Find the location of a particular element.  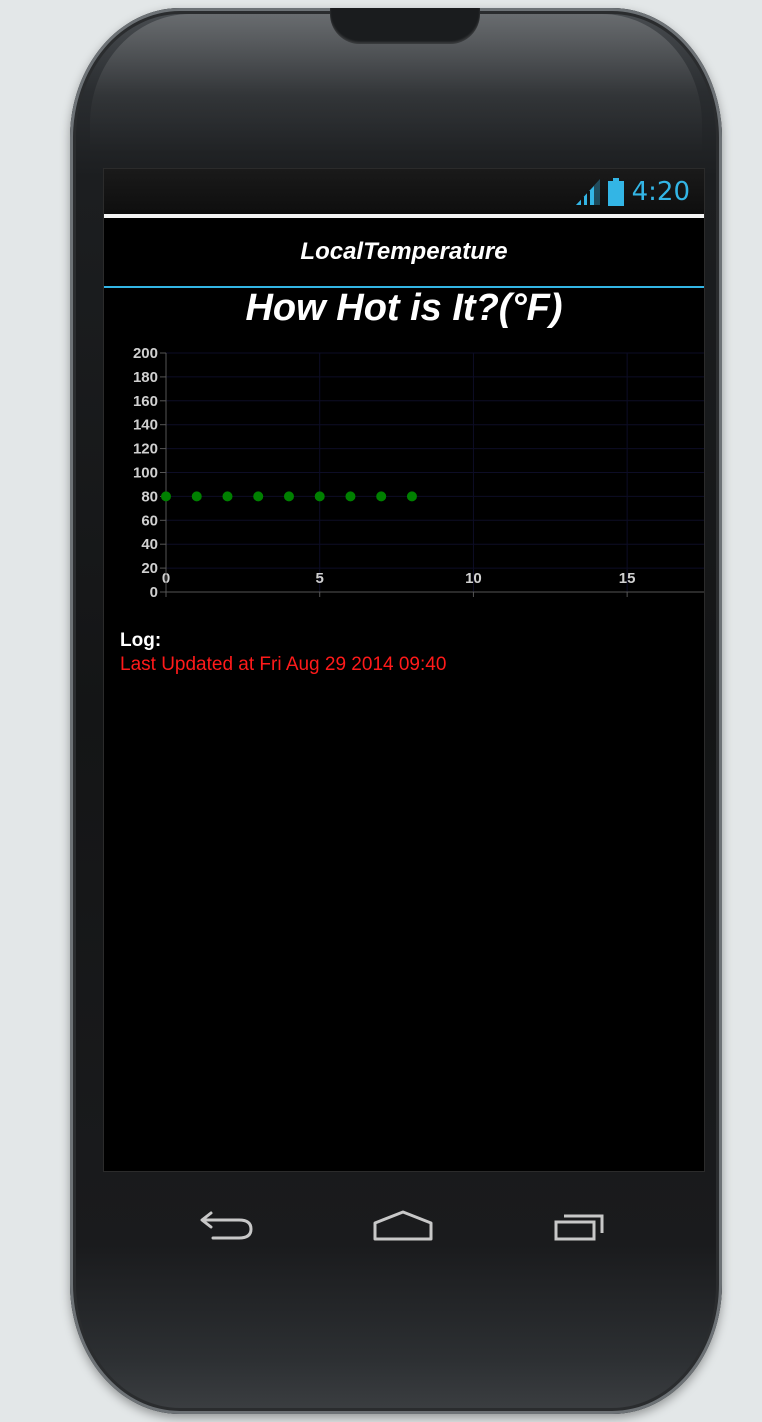

recent-apps-icon is located at coordinates (579, 1227).